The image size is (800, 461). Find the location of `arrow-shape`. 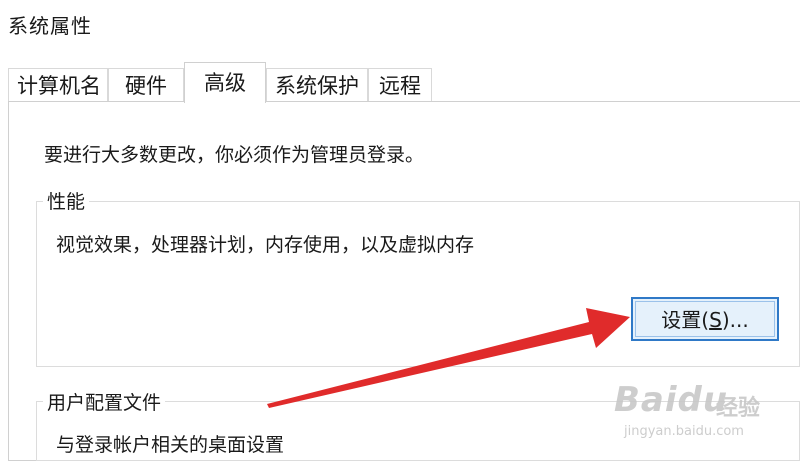

arrow-shape is located at coordinates (448, 358).